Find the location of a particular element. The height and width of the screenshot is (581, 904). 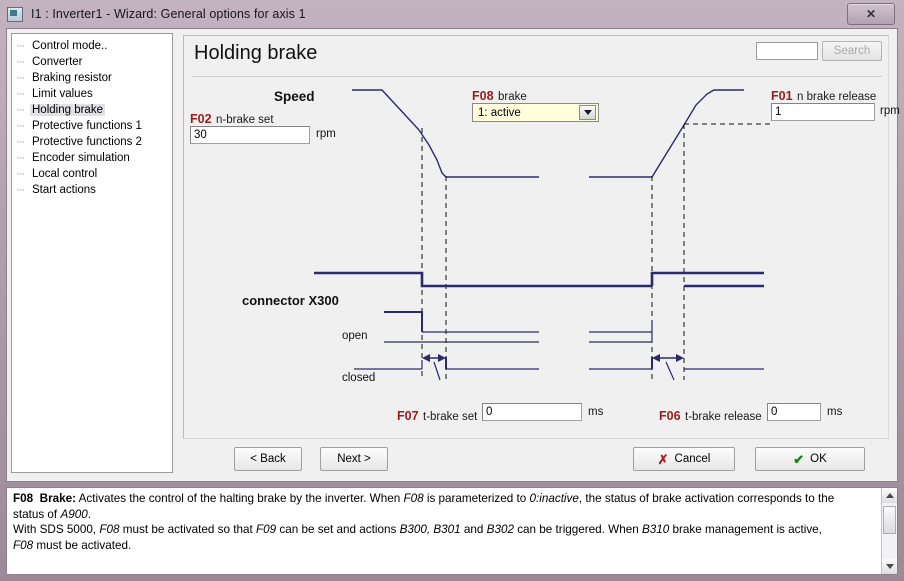

help-text-7: can be set and actions is located at coordinates (338, 530).